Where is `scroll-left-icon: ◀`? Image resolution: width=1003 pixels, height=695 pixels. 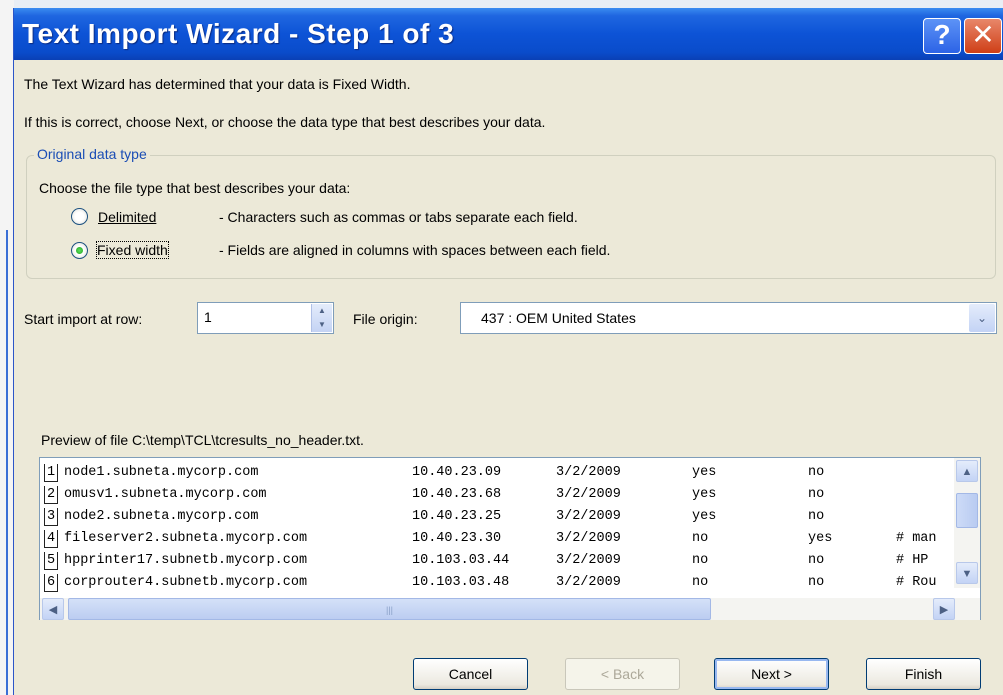
scroll-left-icon: ◀ is located at coordinates (53, 609).